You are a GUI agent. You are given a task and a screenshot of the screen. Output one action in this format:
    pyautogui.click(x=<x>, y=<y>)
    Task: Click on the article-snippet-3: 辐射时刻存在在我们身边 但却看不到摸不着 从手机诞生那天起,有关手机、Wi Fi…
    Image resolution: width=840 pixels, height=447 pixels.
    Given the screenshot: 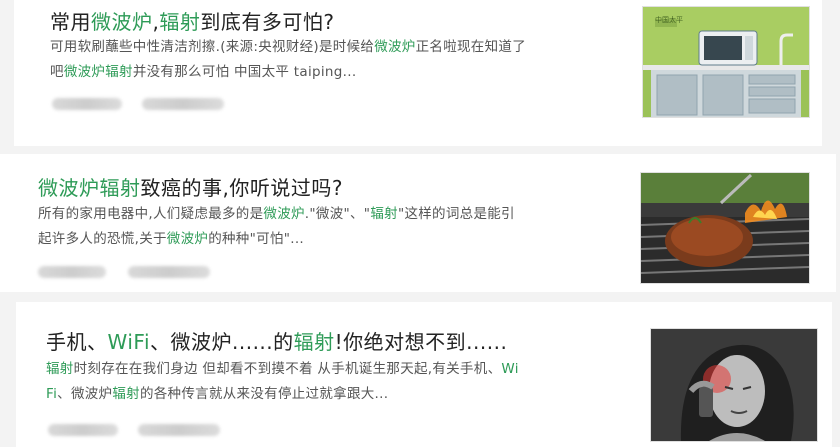 What is the action you would take?
    pyautogui.click(x=341, y=382)
    